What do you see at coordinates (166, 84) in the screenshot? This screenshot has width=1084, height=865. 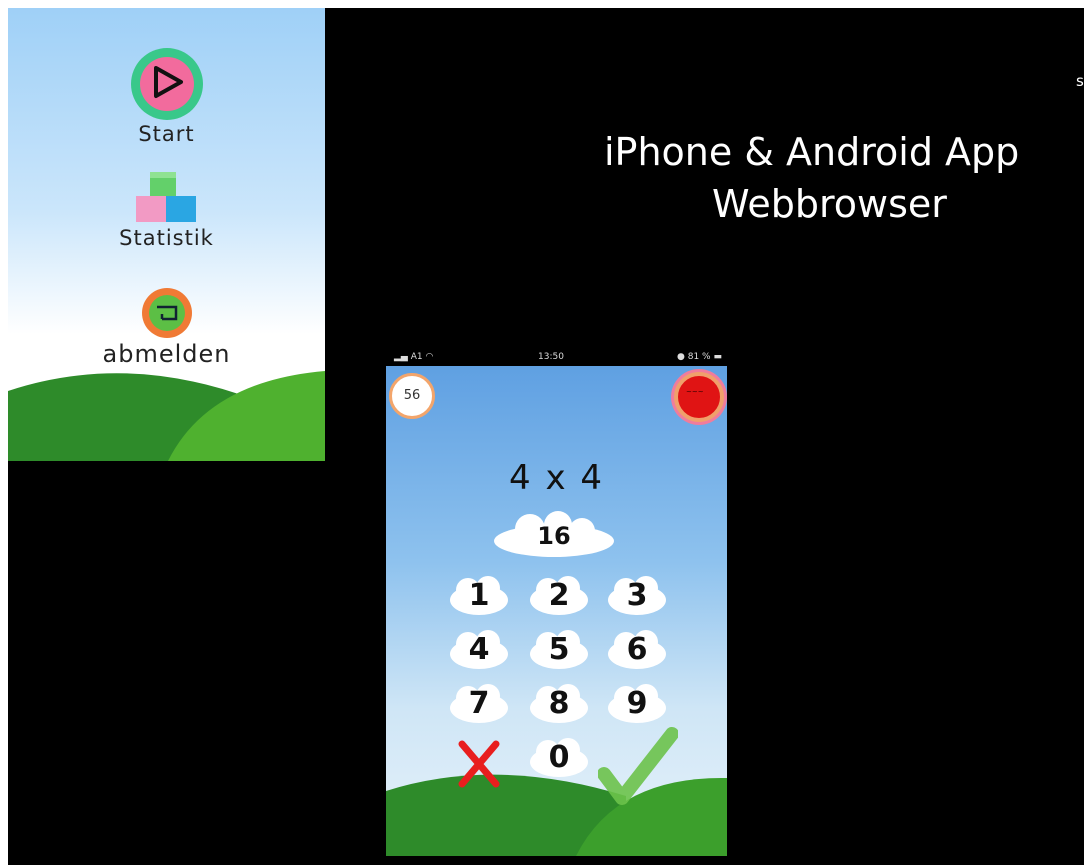 I see `play-icon` at bounding box center [166, 84].